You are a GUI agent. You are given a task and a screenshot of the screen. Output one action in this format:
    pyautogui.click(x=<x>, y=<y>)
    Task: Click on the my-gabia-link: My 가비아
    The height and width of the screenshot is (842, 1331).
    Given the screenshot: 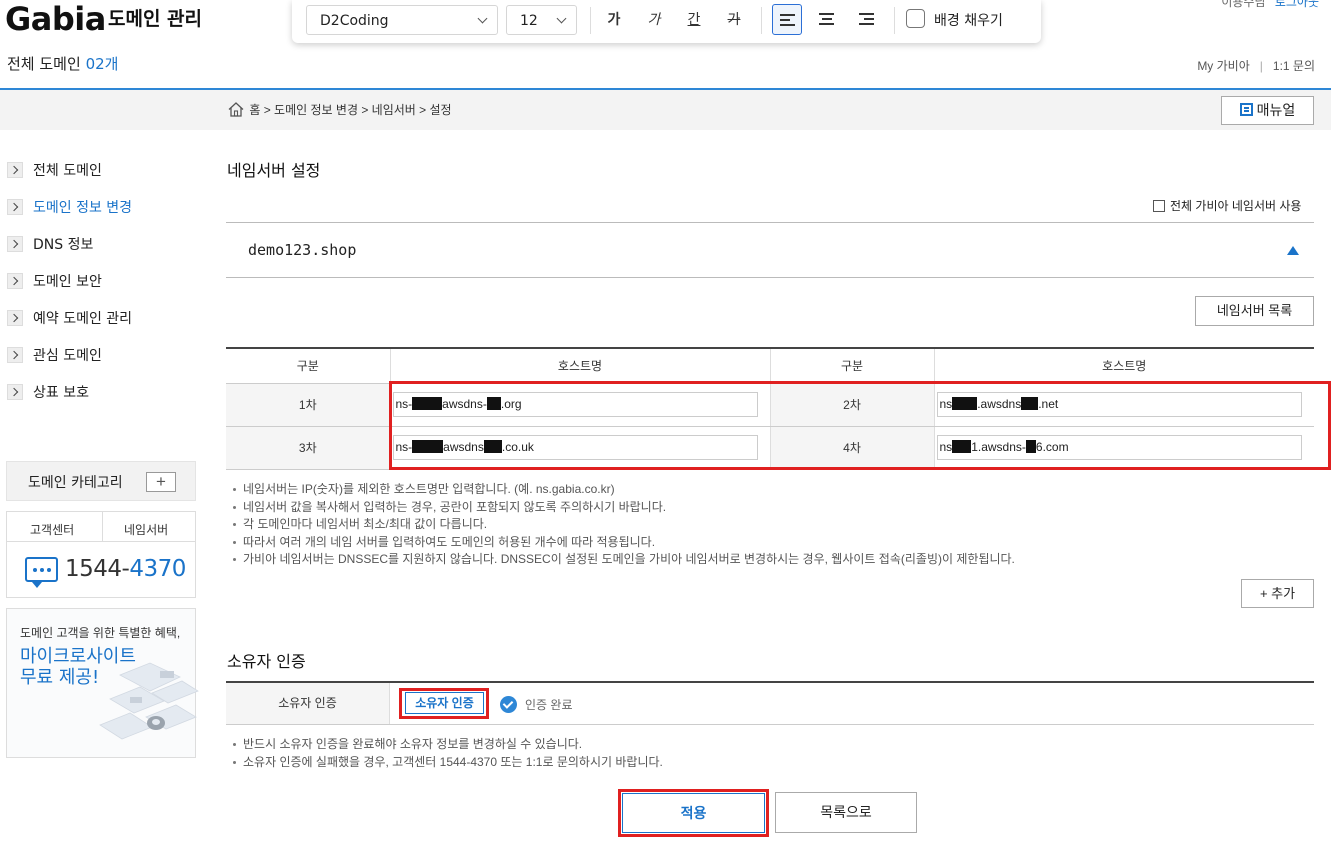 What is the action you would take?
    pyautogui.click(x=1223, y=66)
    